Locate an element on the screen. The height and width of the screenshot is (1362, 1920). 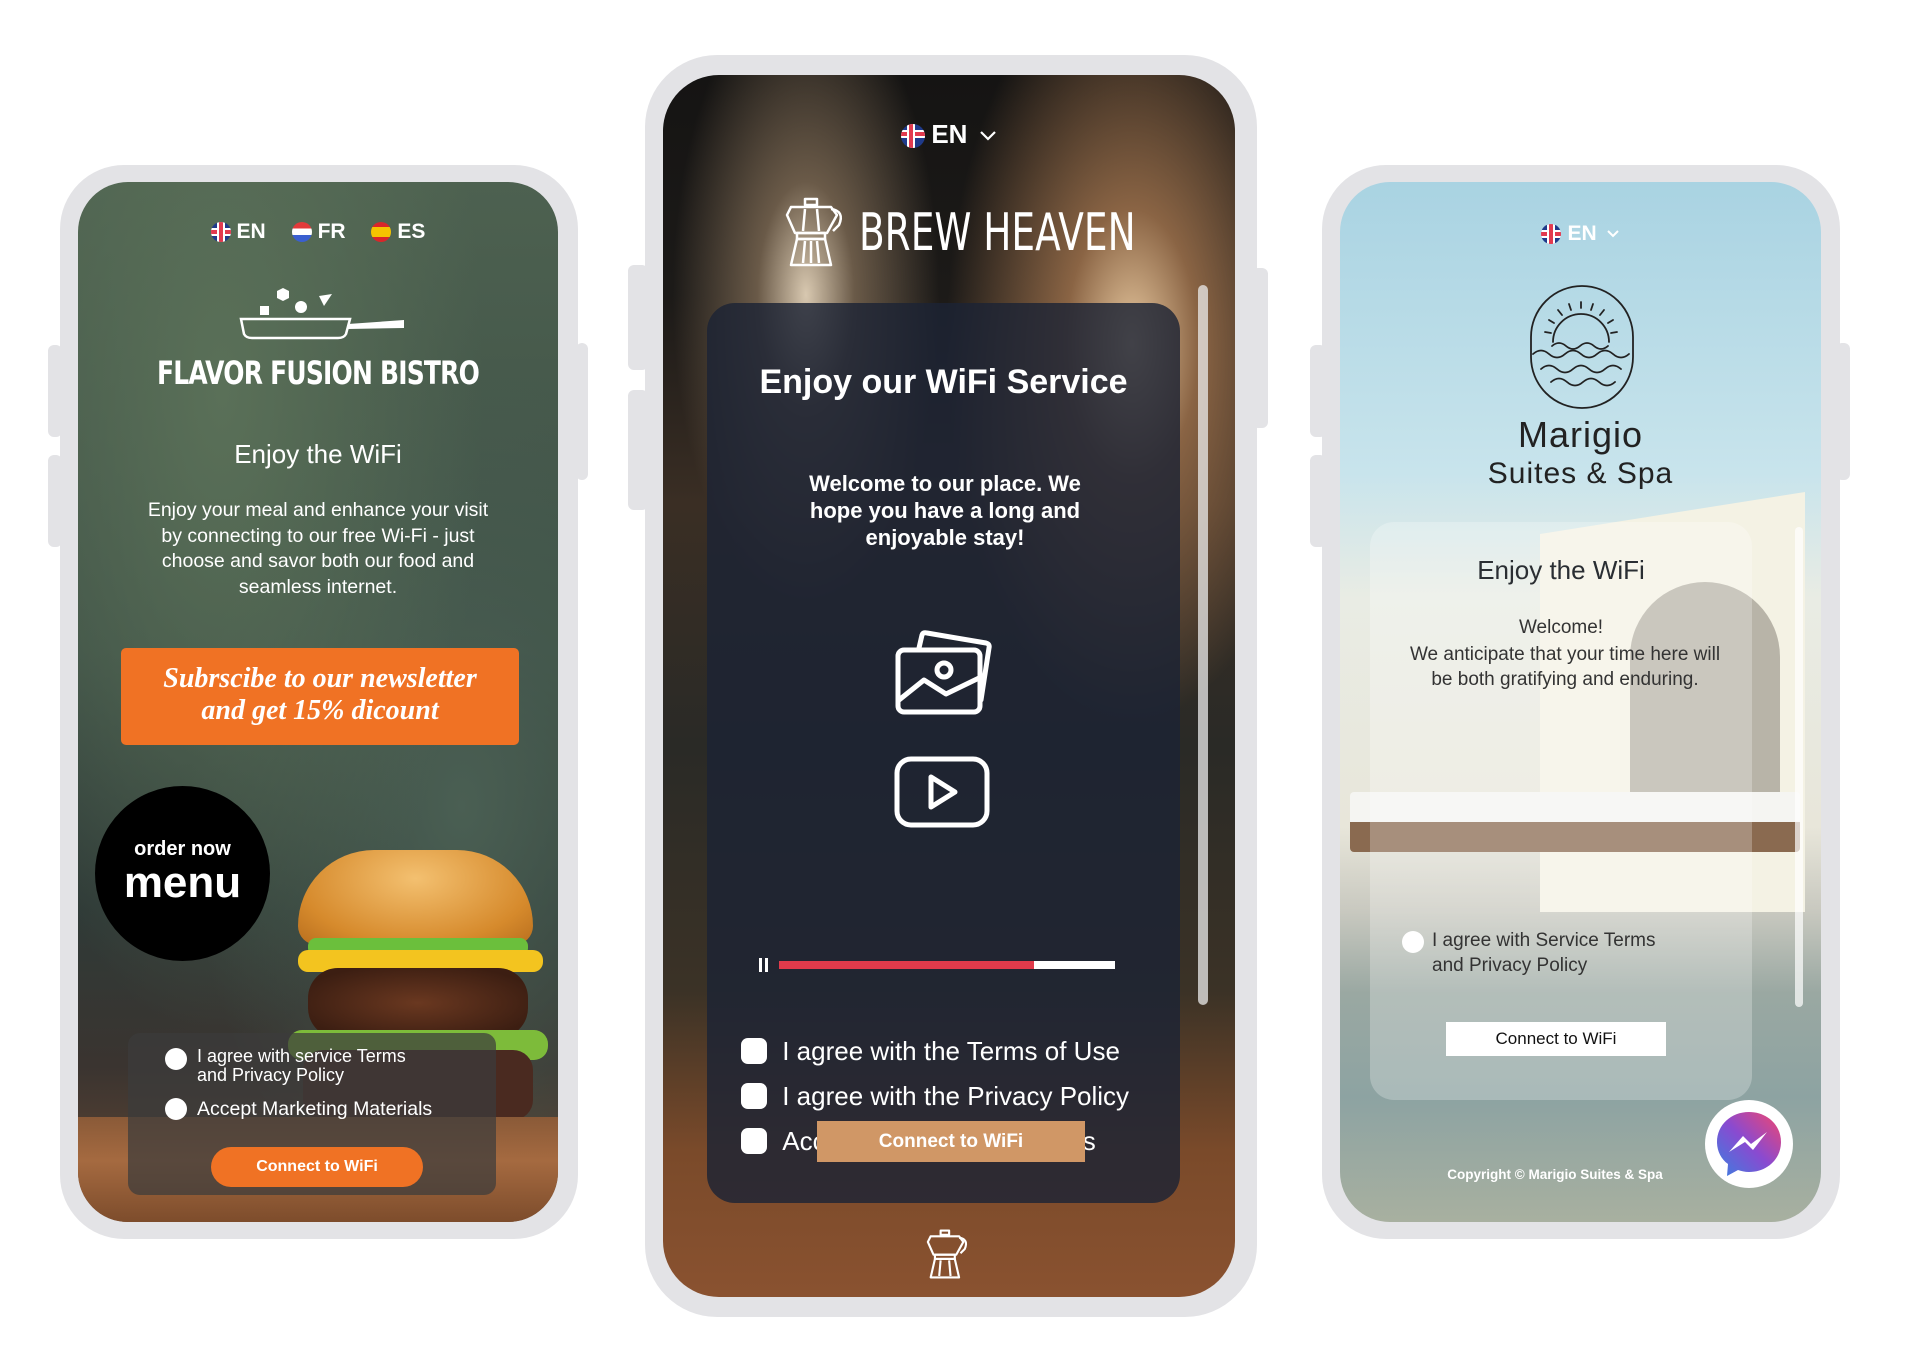
consent-terms-of-use: I agree with the Terms of Use is located at coordinates (930, 1050).